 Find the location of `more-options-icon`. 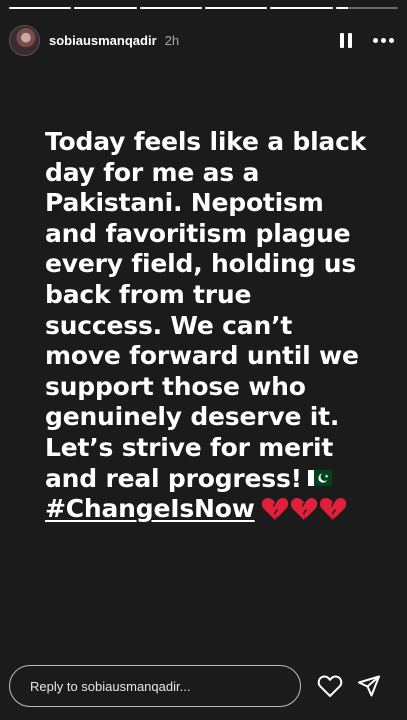

more-options-icon is located at coordinates (383, 40).